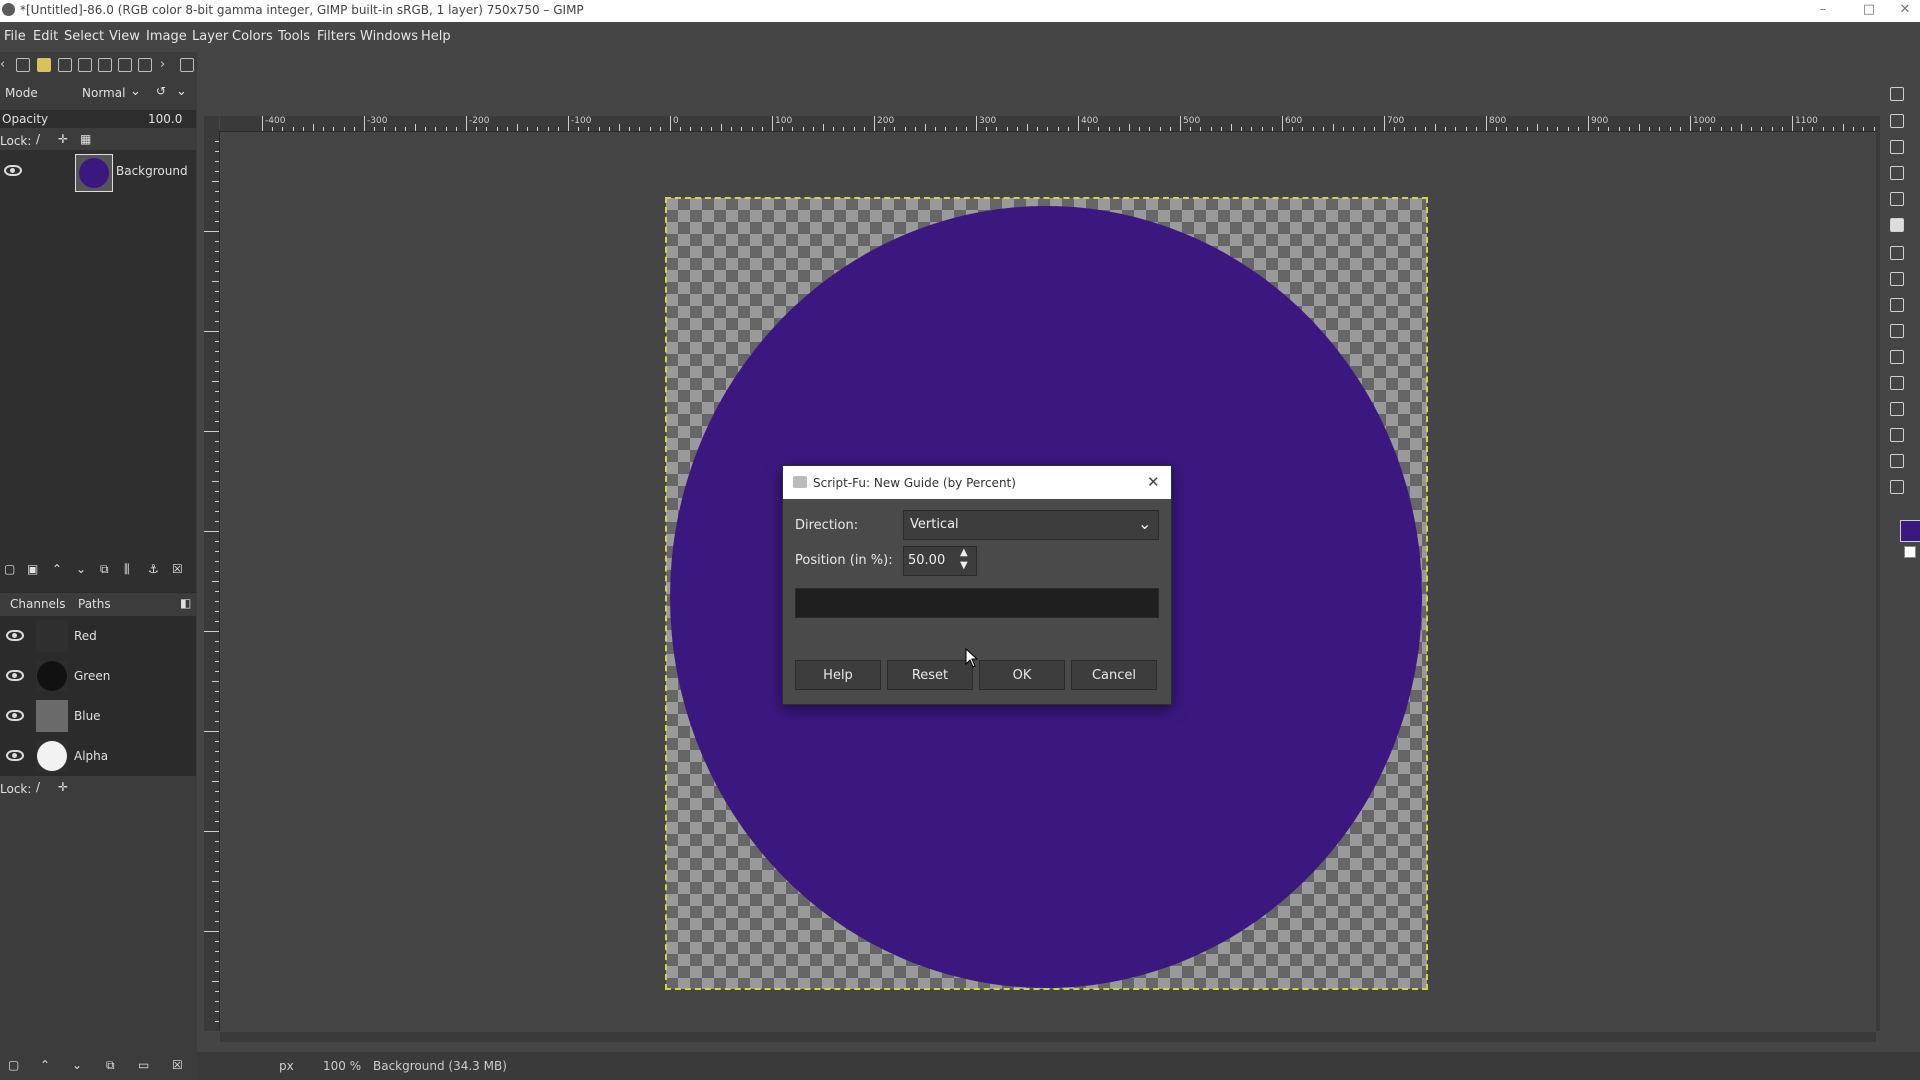  Describe the element at coordinates (125, 65) in the screenshot. I see `list-icon` at that location.